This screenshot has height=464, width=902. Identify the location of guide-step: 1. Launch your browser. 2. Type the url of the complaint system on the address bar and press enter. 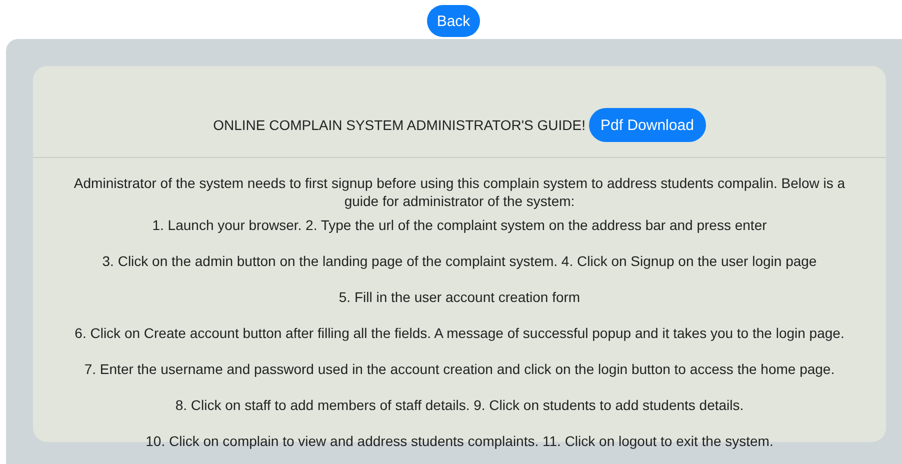
(459, 225).